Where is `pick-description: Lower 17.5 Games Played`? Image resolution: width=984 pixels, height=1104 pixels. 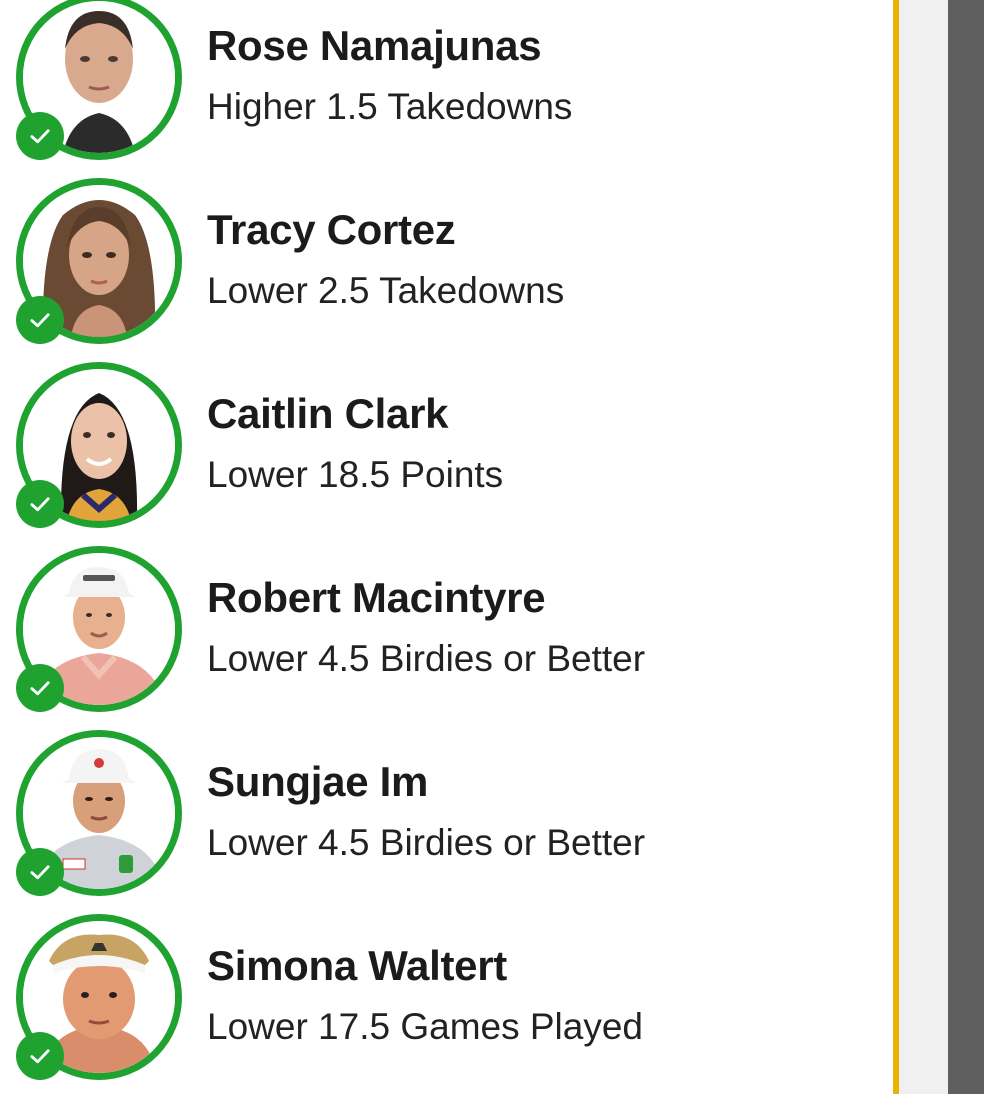
pick-description: Lower 17.5 Games Played is located at coordinates (425, 1026).